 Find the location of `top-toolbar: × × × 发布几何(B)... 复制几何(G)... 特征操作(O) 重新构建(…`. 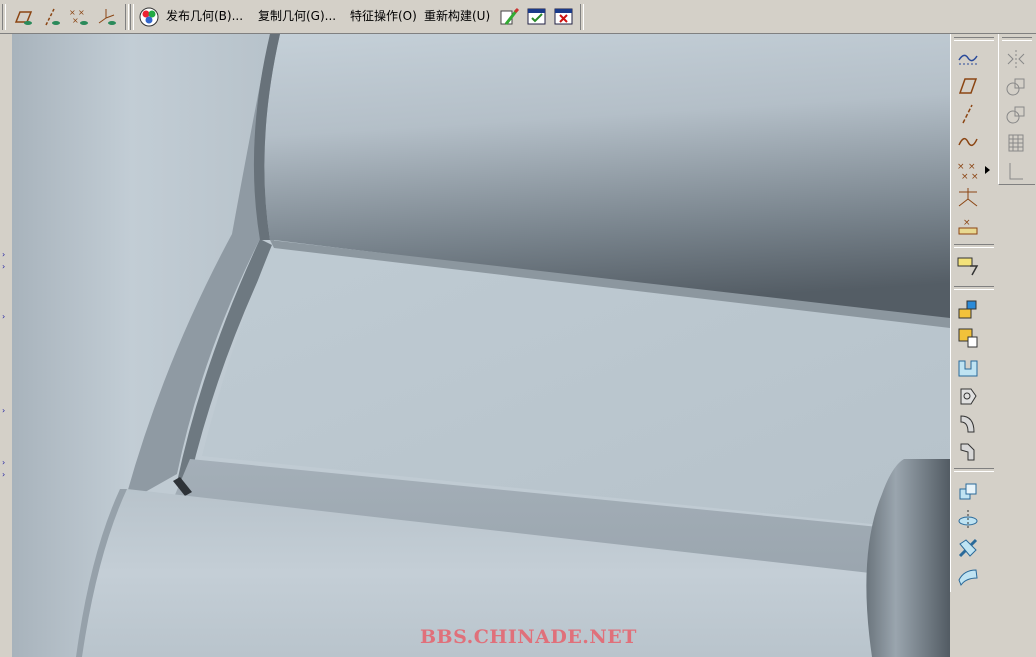

top-toolbar: × × × 发布几何(B)... 复制几何(G)... 特征操作(O) 重新构建(… is located at coordinates (518, 17).